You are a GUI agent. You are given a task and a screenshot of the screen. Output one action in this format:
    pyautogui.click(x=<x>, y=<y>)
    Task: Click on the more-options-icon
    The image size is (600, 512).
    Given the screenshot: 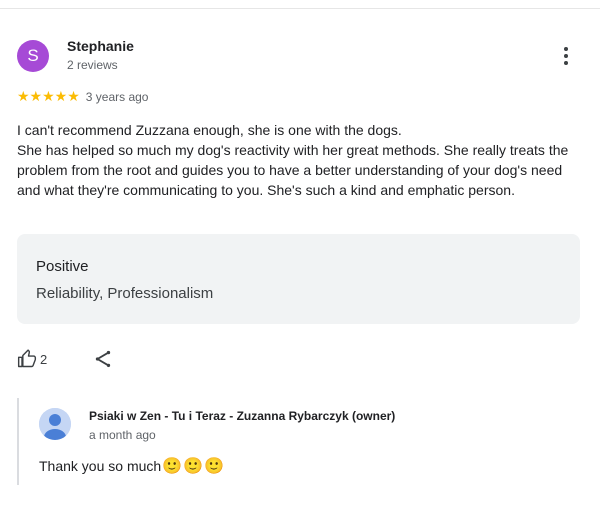 What is the action you would take?
    pyautogui.click(x=566, y=56)
    